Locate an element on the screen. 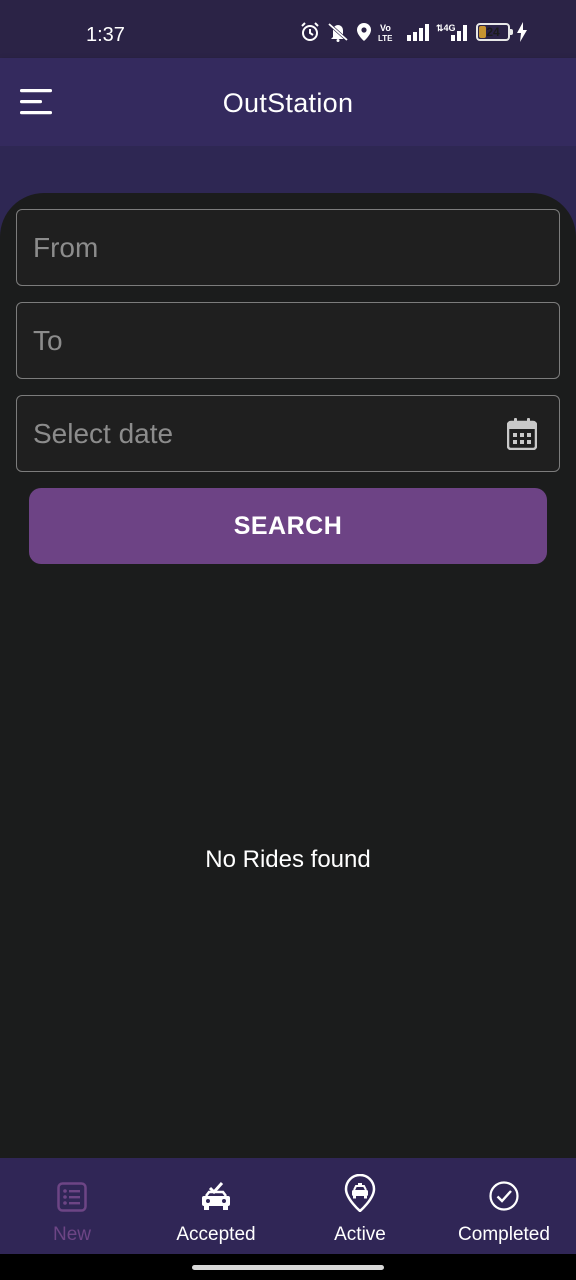  app-bar: OutStation is located at coordinates (288, 102).